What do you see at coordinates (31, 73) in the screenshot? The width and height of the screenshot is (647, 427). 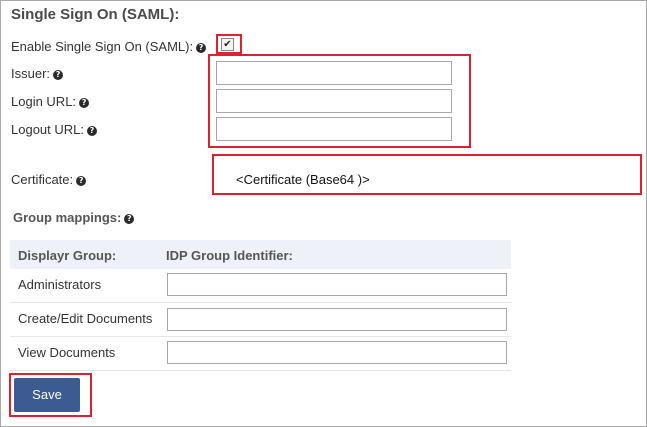 I see `issuer-label: Issuer:` at bounding box center [31, 73].